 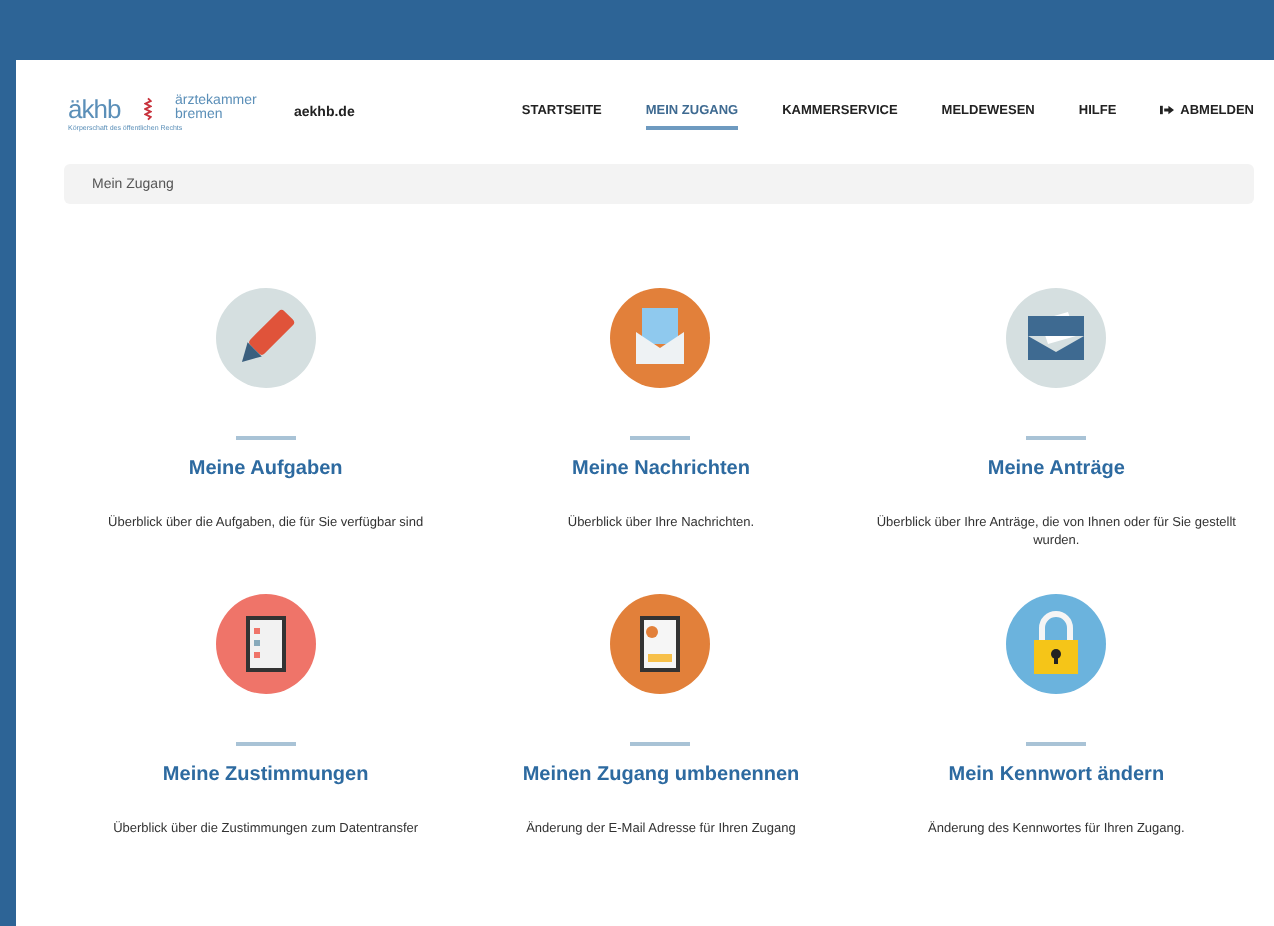 I want to click on tile-title: Mein Kennwort ändern, so click(x=1056, y=775).